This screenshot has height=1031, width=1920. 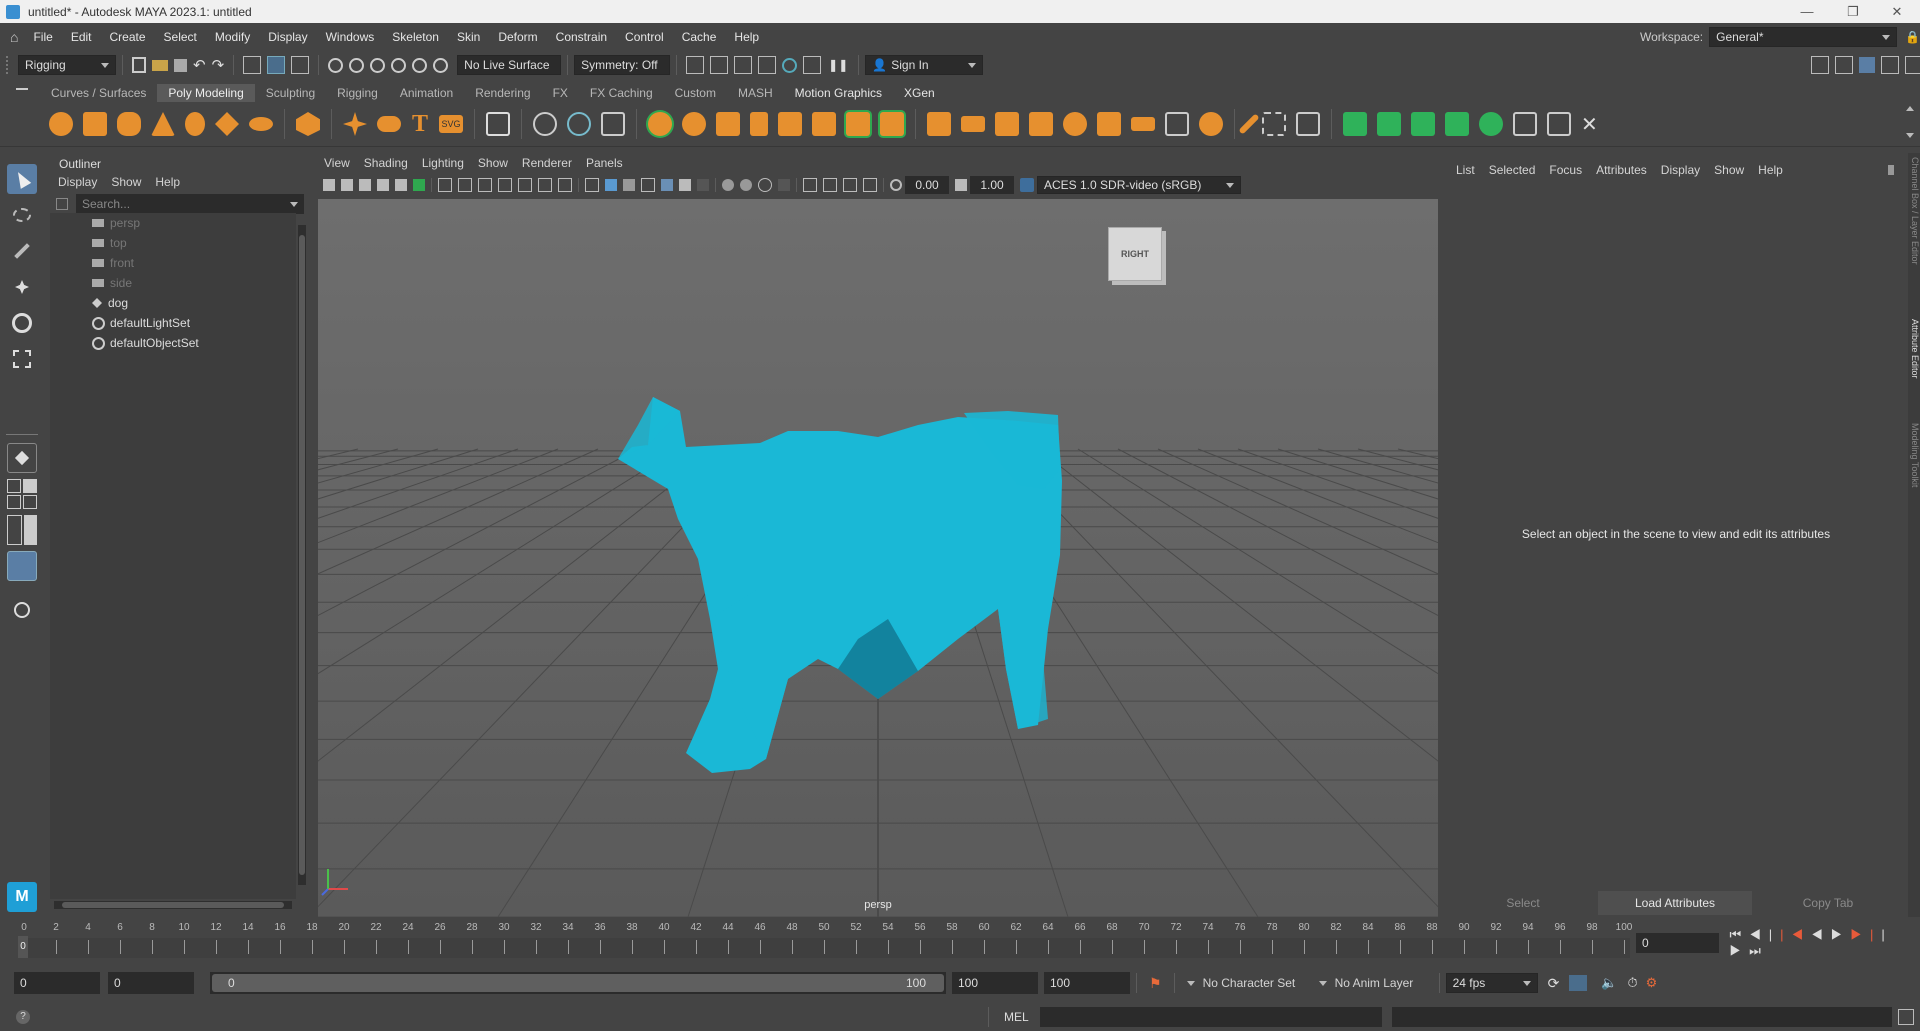 I want to click on range-slider: 0 100, so click(x=578, y=983).